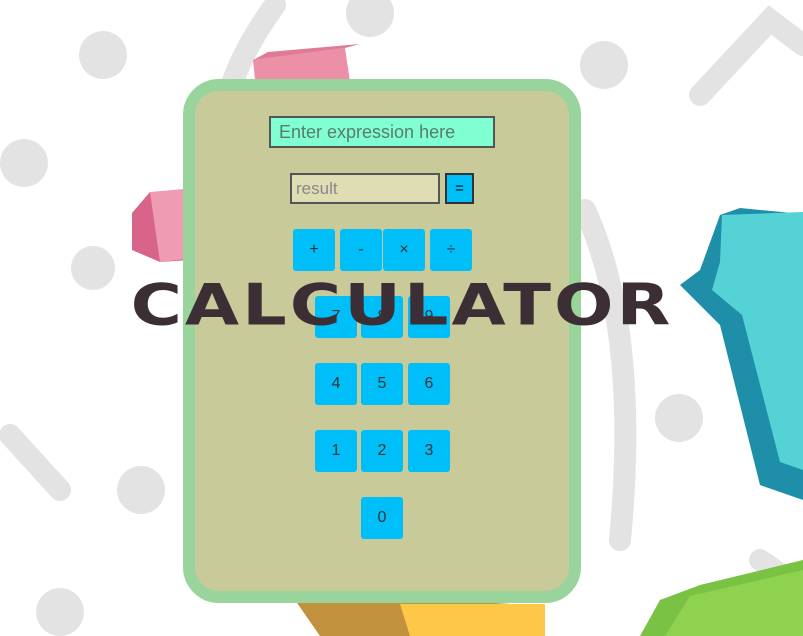 This screenshot has height=636, width=803. I want to click on subtract-button: -, so click(361, 250).